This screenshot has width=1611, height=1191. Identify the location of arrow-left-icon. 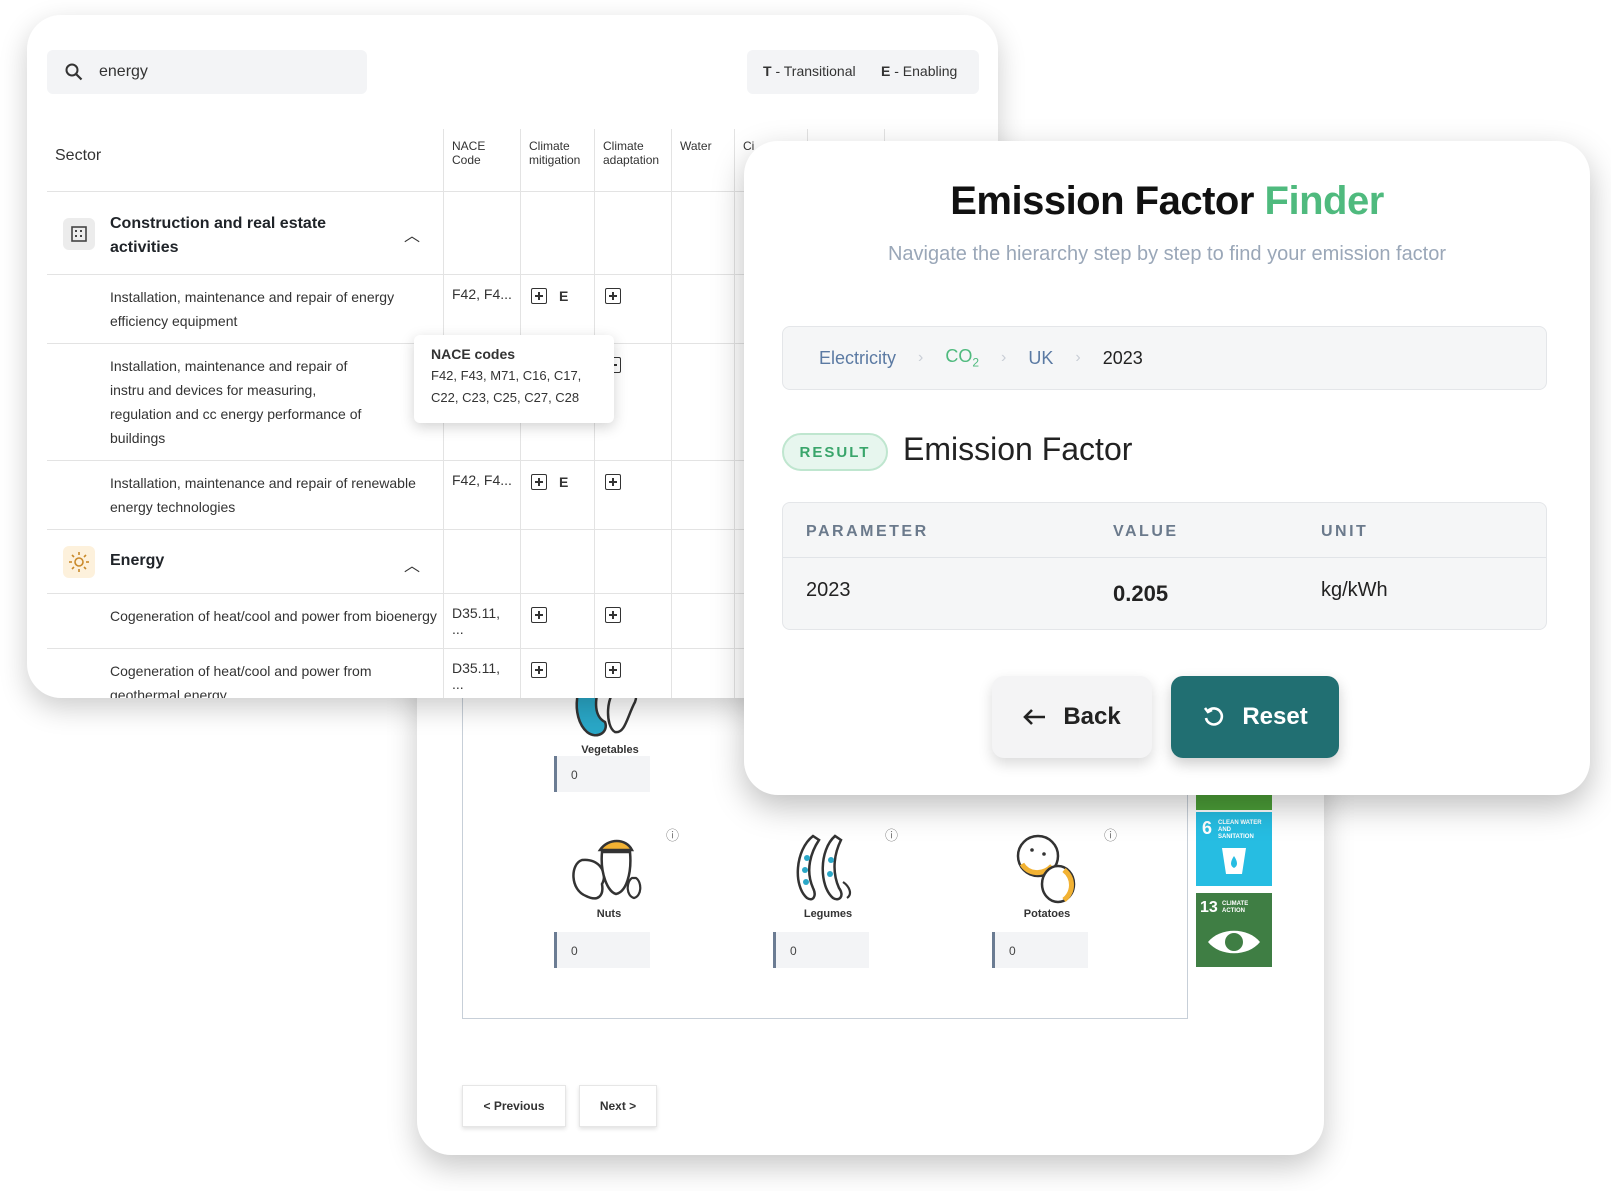
(1034, 717).